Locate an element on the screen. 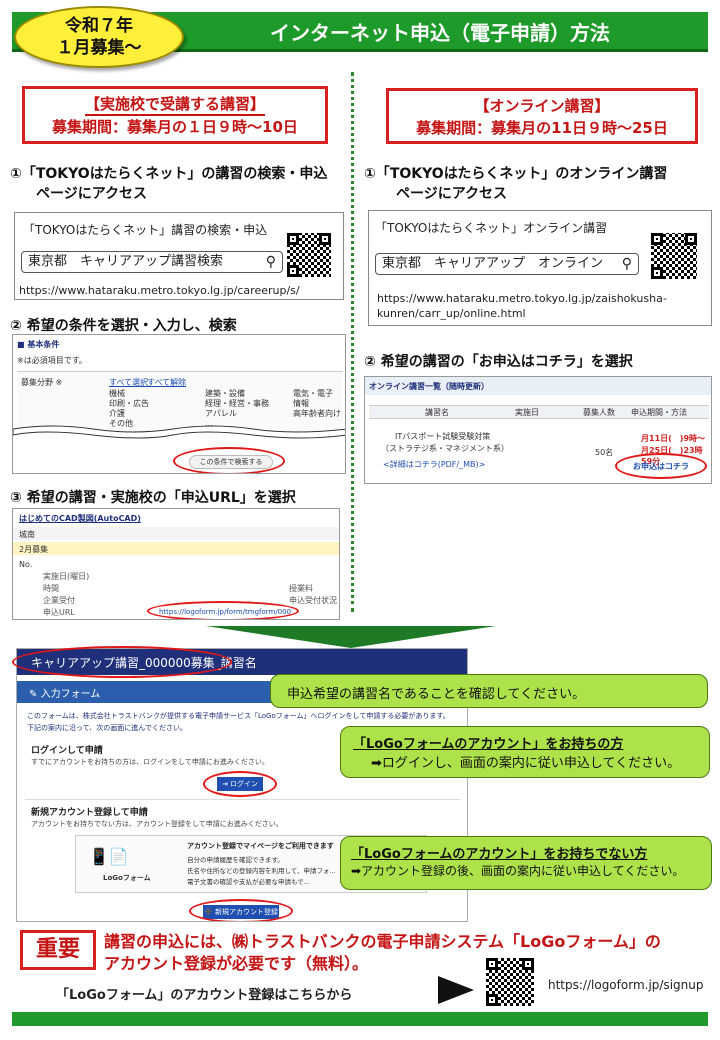 The width and height of the screenshot is (720, 1040). benefit-title: アカウント登録でマイページをご利用できます is located at coordinates (260, 846).